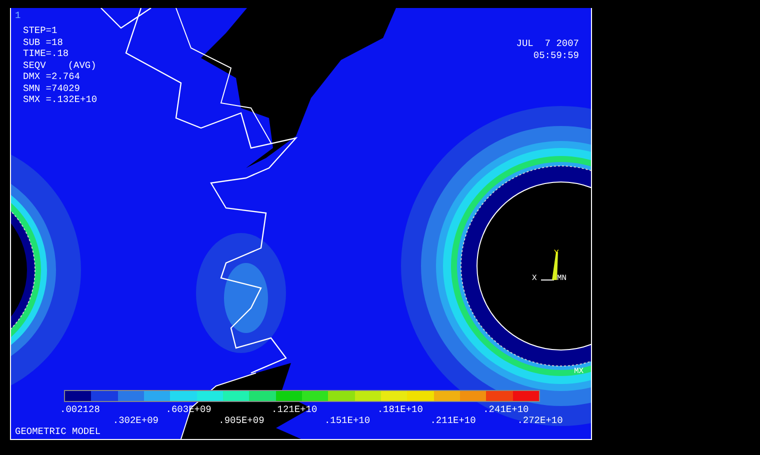 Image resolution: width=760 pixels, height=455 pixels. Describe the element at coordinates (18, 16) in the screenshot. I see `viewport-number: 1` at that location.